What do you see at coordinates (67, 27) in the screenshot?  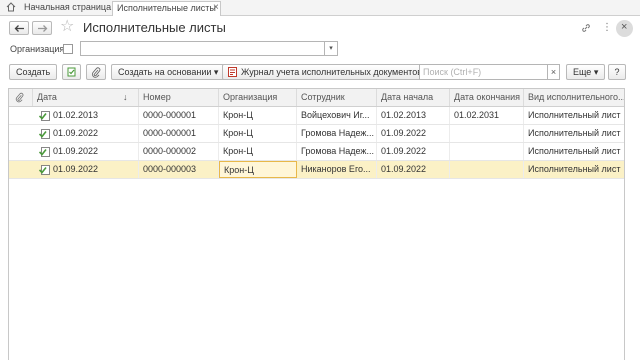 I see `favorite-star-icon: ☆` at bounding box center [67, 27].